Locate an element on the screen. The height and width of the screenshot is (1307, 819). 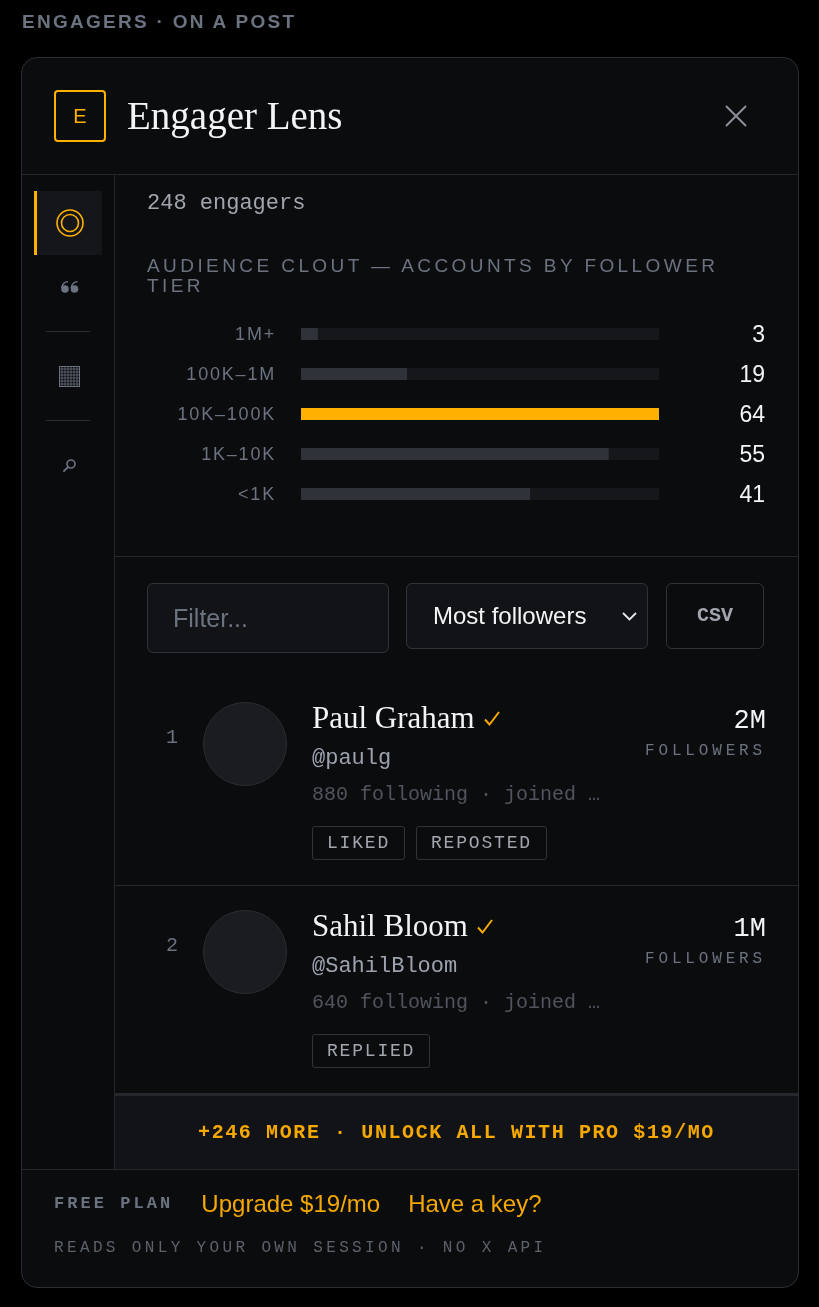
tier-label: 10K–100K is located at coordinates (226, 414).